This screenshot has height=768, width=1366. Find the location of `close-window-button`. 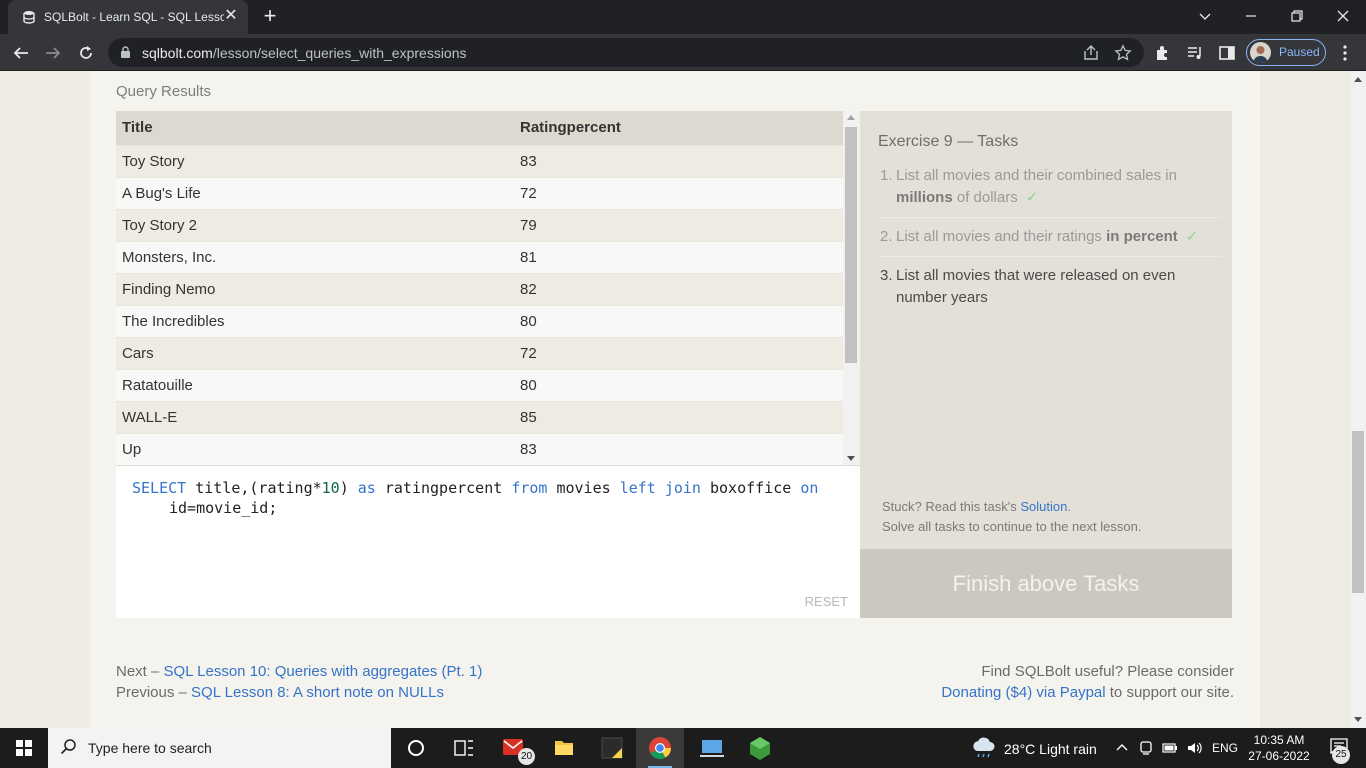

close-window-button is located at coordinates (1343, 16).